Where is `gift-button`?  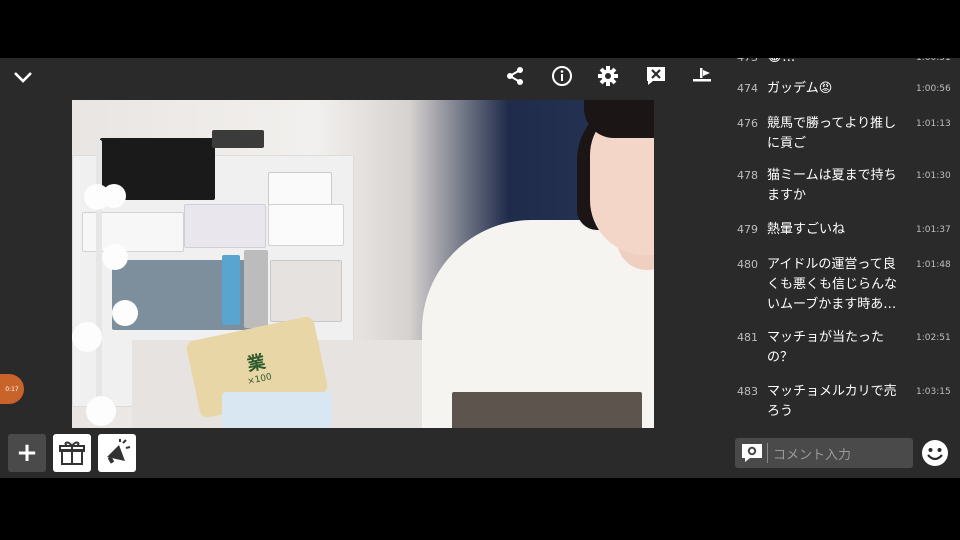
gift-button is located at coordinates (72, 453).